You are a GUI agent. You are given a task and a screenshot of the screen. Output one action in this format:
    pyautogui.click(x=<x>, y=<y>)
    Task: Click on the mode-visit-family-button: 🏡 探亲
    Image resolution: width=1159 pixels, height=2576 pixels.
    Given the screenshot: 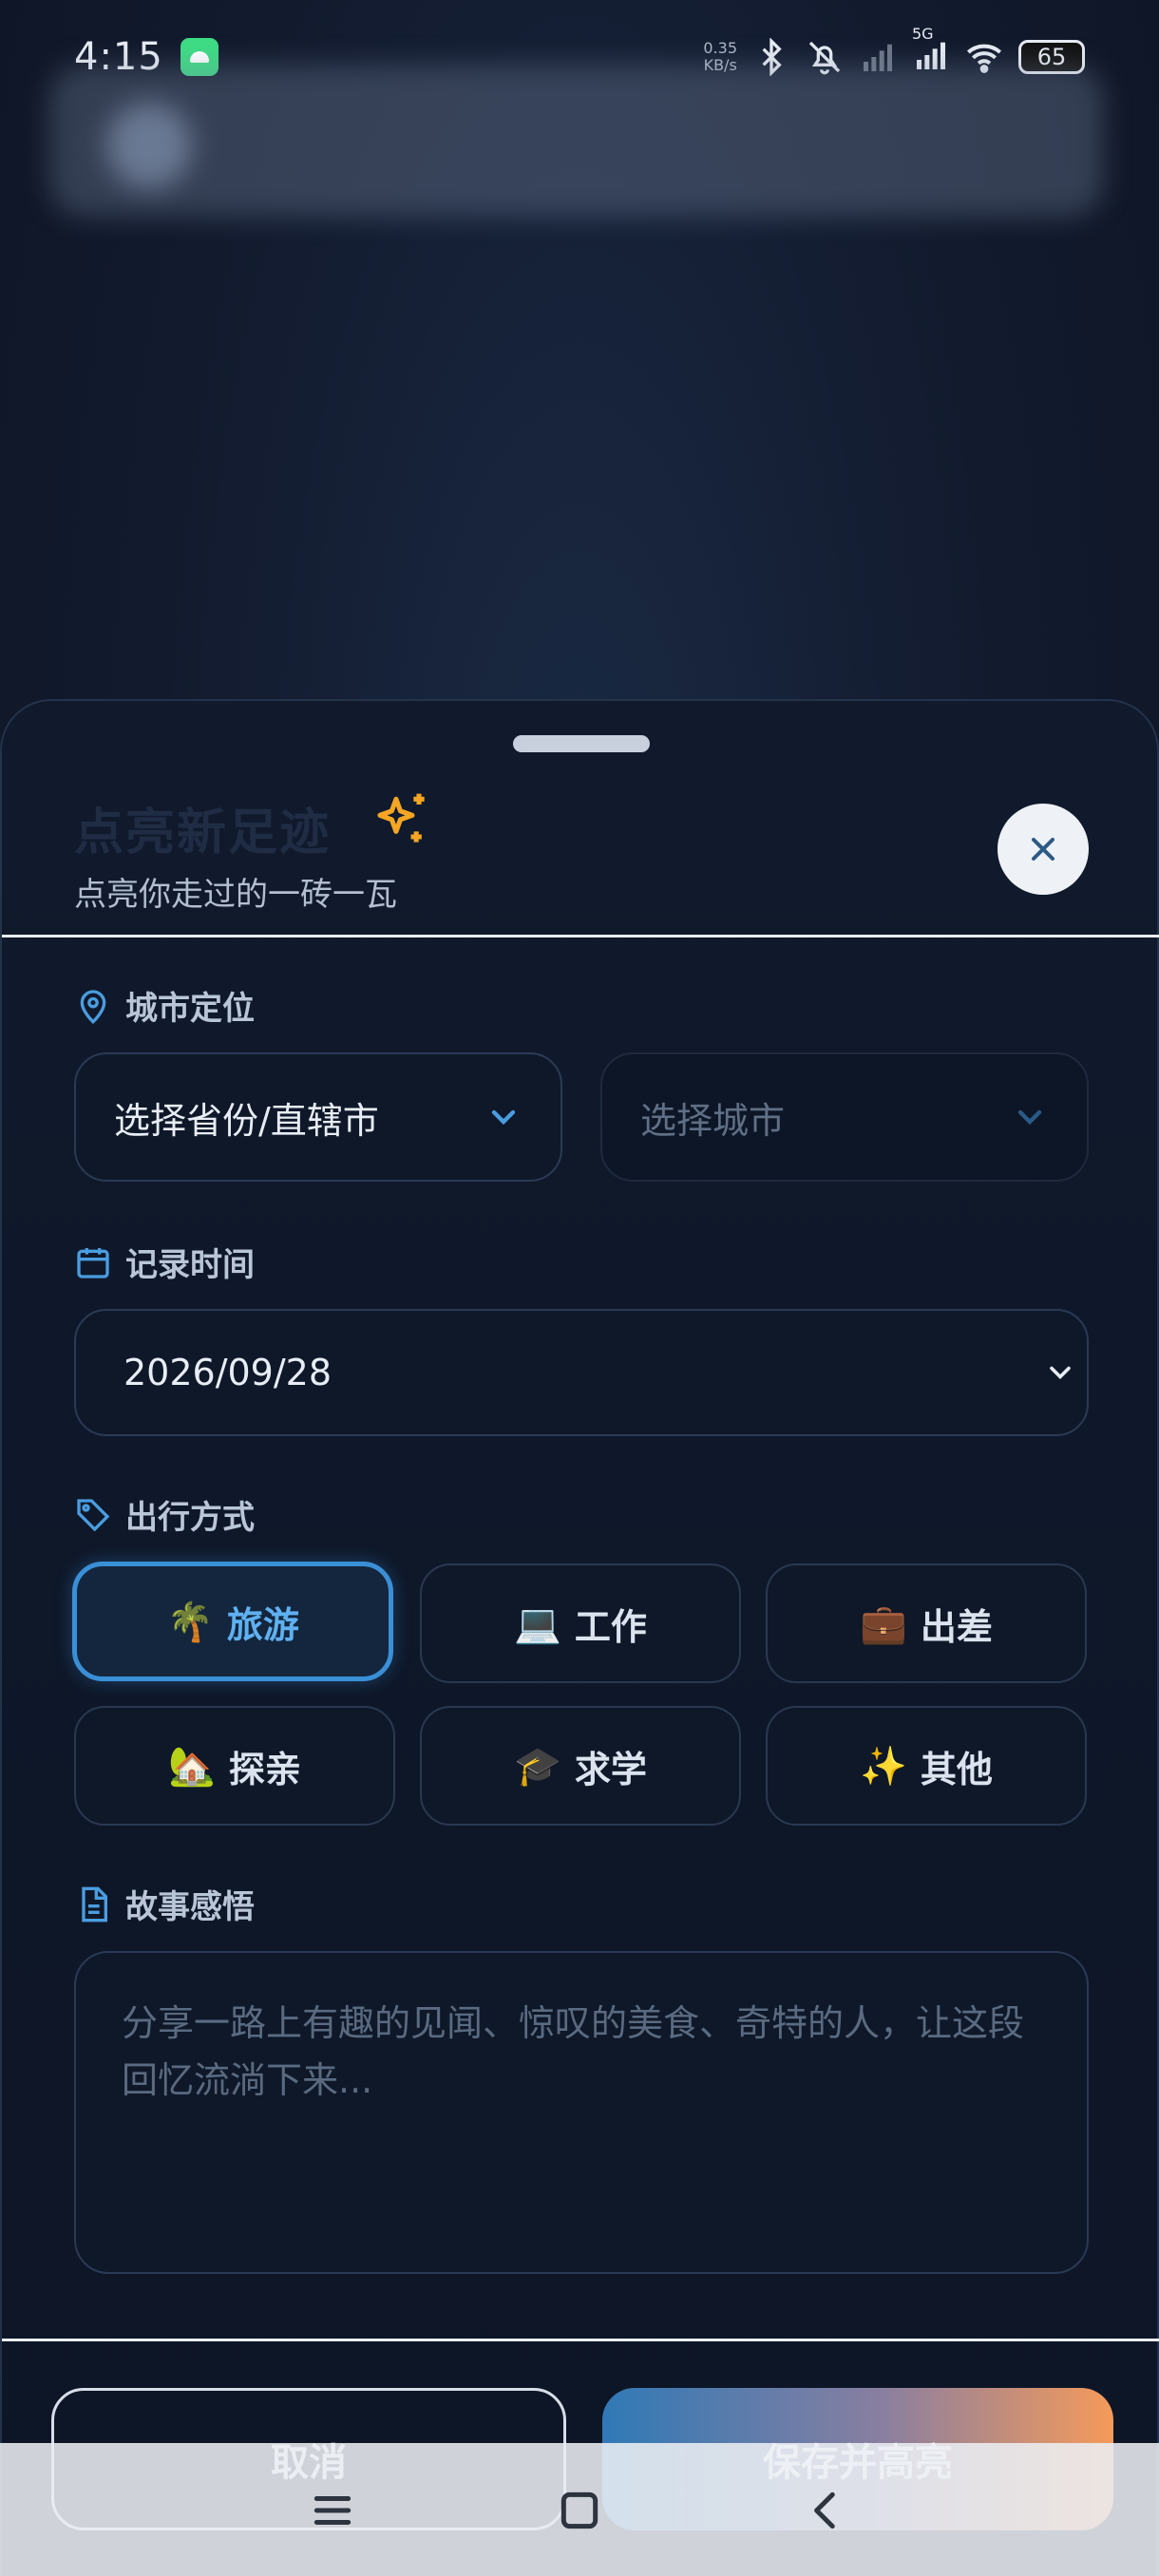 What is the action you would take?
    pyautogui.click(x=234, y=1766)
    